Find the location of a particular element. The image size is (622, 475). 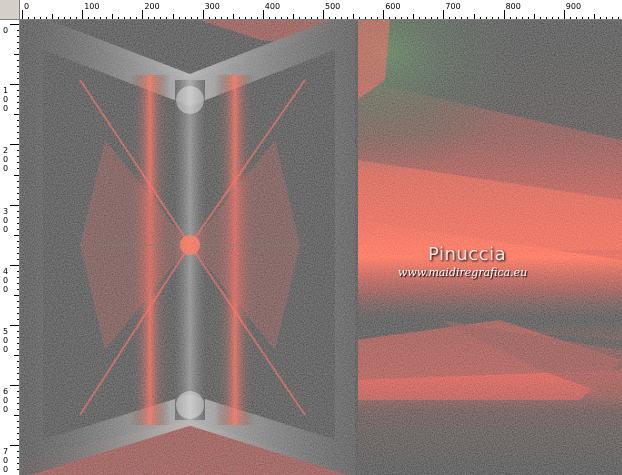

ruler-label: 800 is located at coordinates (513, 6).